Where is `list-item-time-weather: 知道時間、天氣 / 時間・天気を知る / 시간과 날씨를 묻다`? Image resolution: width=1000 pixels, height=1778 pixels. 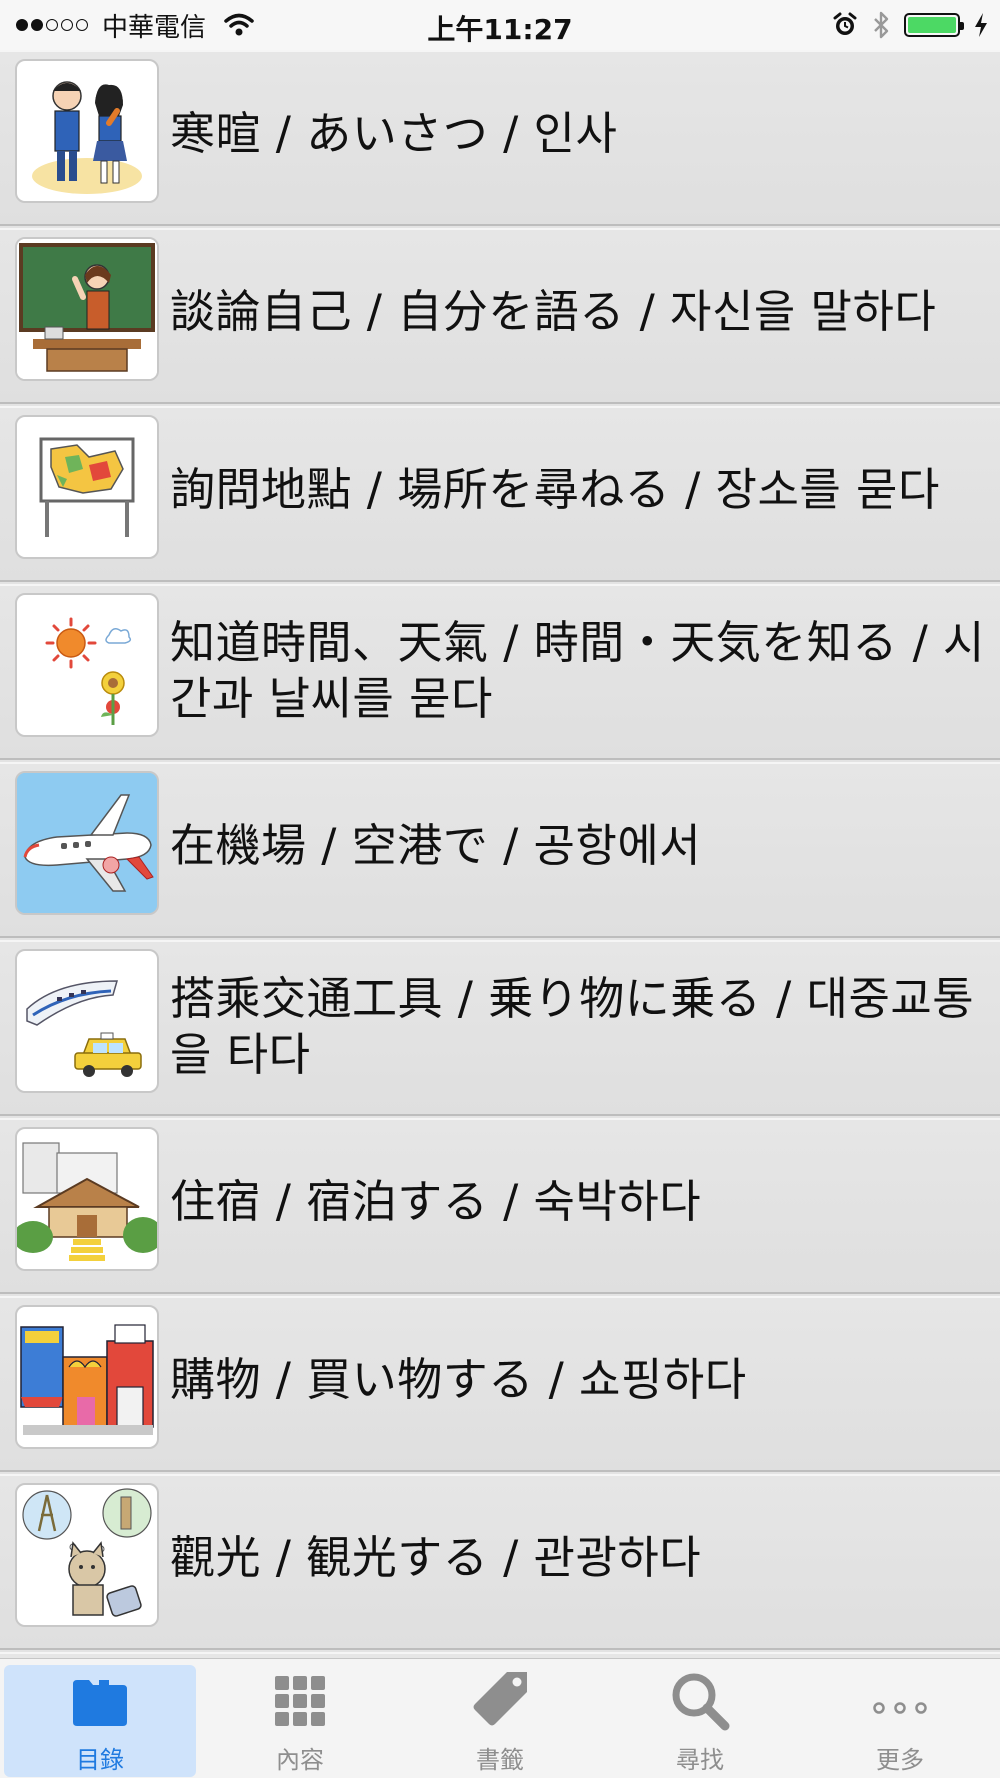 list-item-time-weather: 知道時間、天氣 / 時間・天気を知る / 시간과 날씨를 묻다 is located at coordinates (500, 672).